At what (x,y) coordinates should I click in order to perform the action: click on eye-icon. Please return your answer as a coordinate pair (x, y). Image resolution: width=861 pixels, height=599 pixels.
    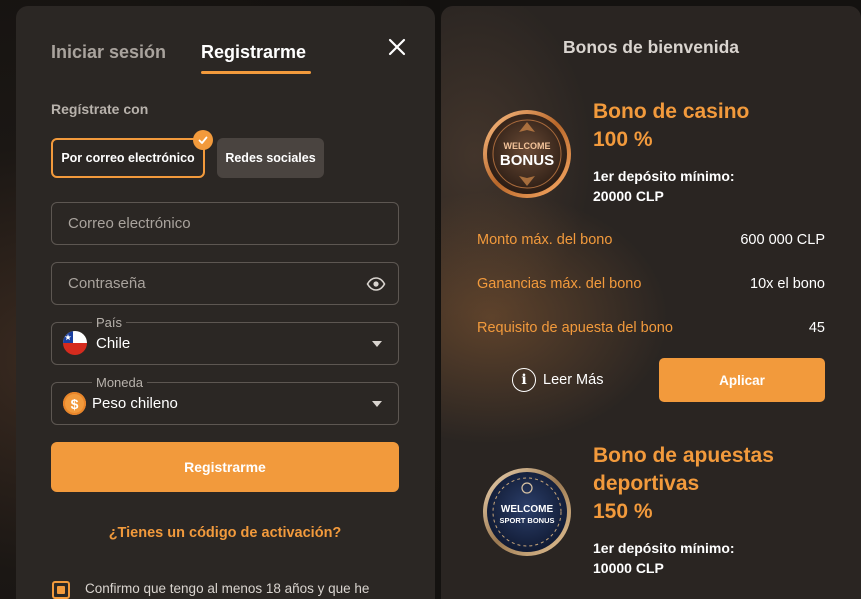
    Looking at the image, I should click on (376, 284).